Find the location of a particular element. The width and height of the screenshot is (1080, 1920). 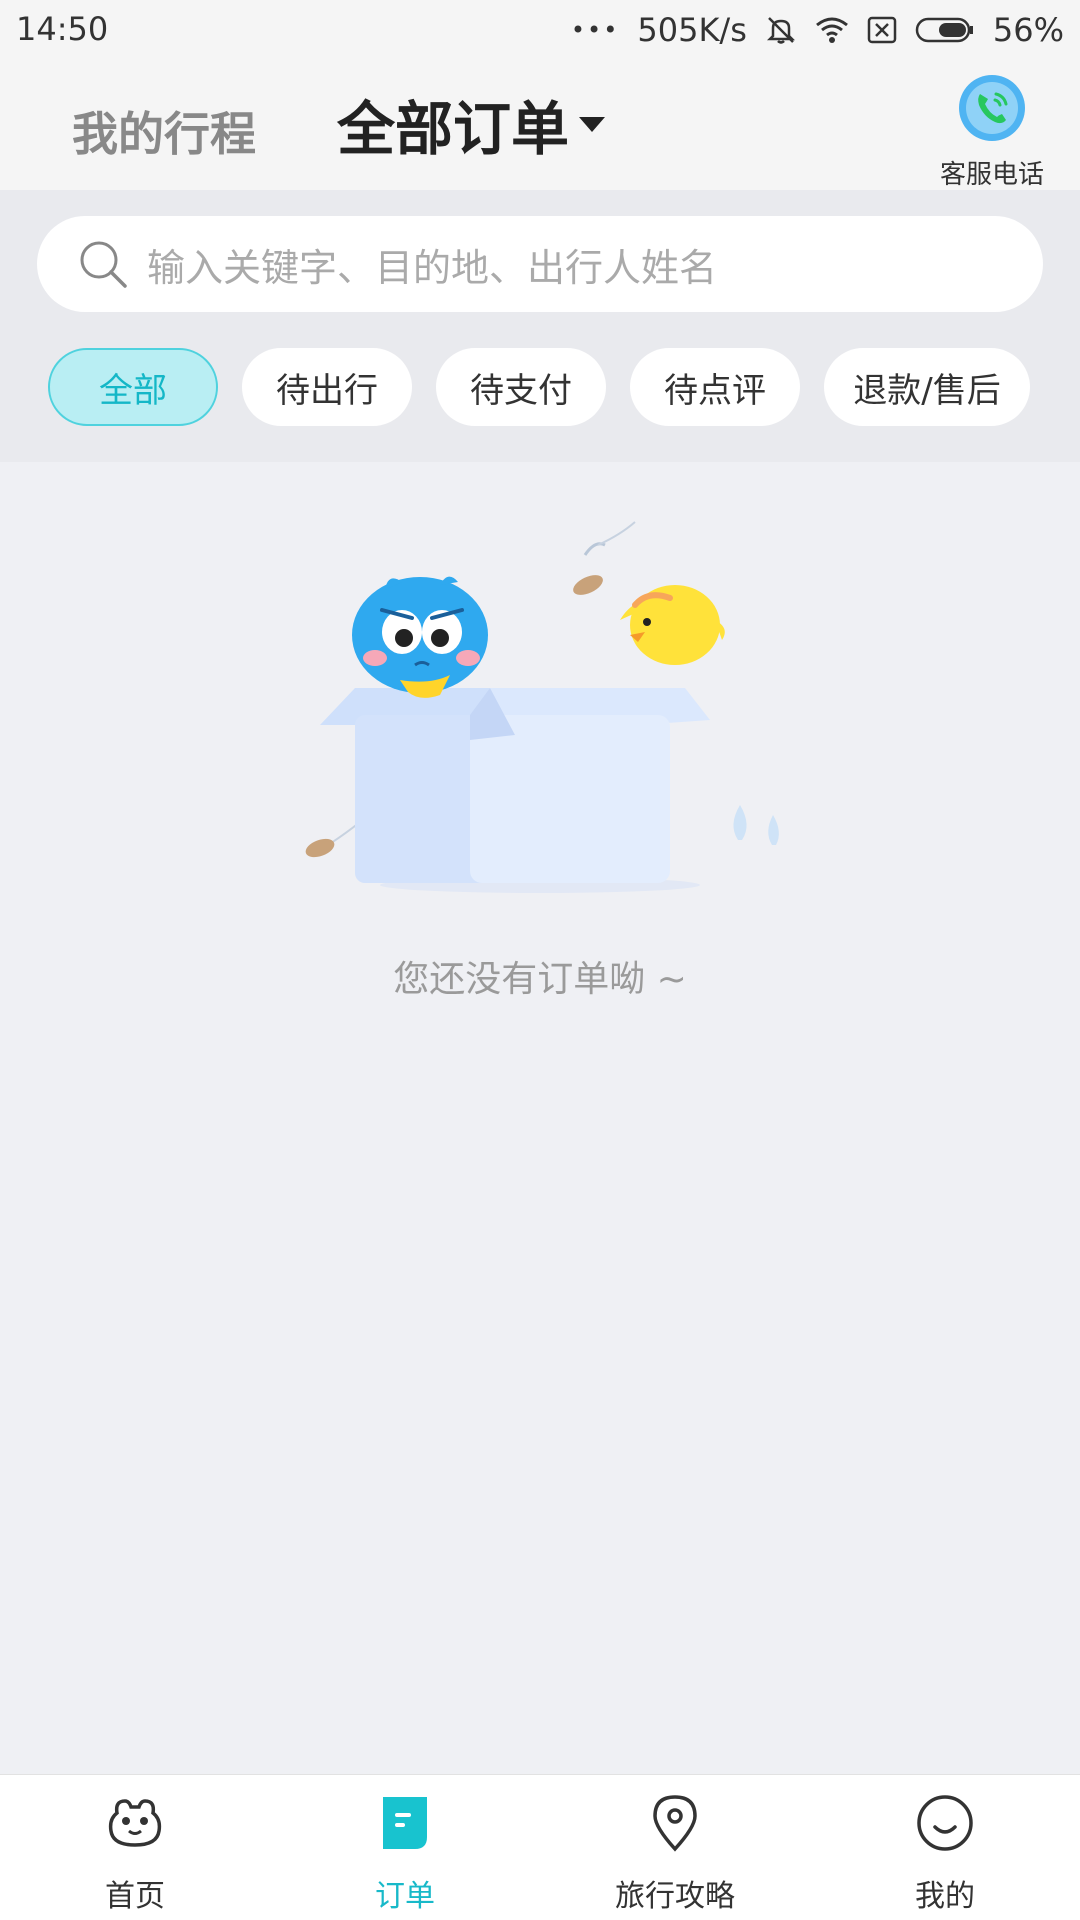

filter-chip-refund: 退款/售后 is located at coordinates (927, 387).